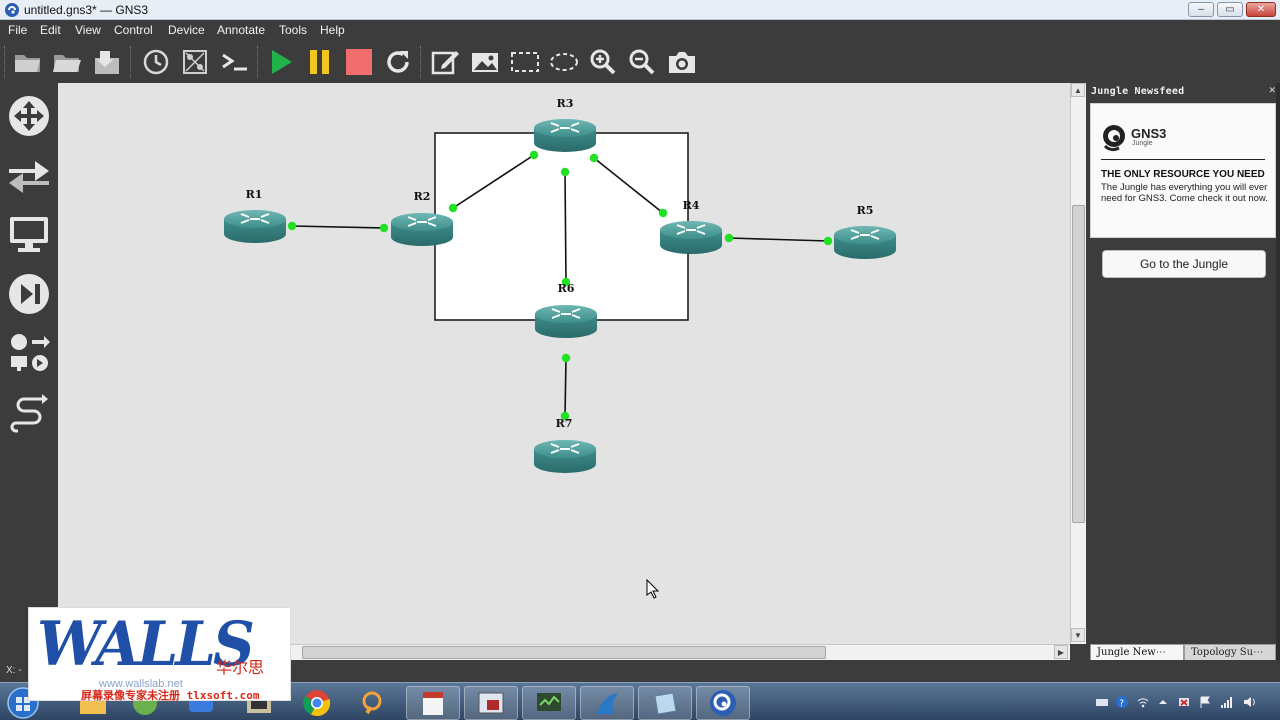 Image resolution: width=1280 pixels, height=720 pixels. Describe the element at coordinates (691, 205) in the screenshot. I see `router-label: R4` at that location.